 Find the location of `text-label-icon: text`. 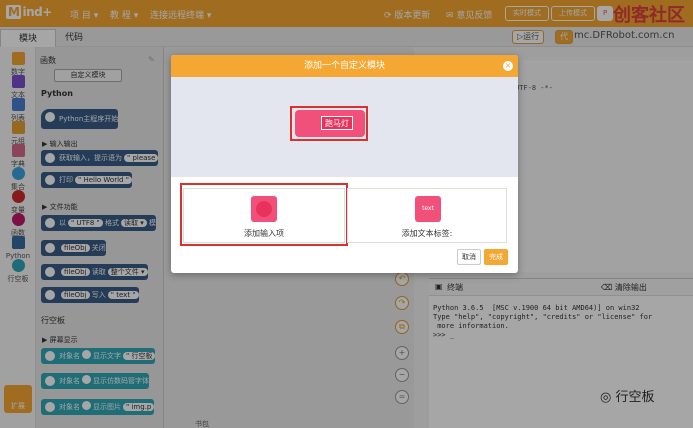

text-label-icon: text is located at coordinates (428, 209).